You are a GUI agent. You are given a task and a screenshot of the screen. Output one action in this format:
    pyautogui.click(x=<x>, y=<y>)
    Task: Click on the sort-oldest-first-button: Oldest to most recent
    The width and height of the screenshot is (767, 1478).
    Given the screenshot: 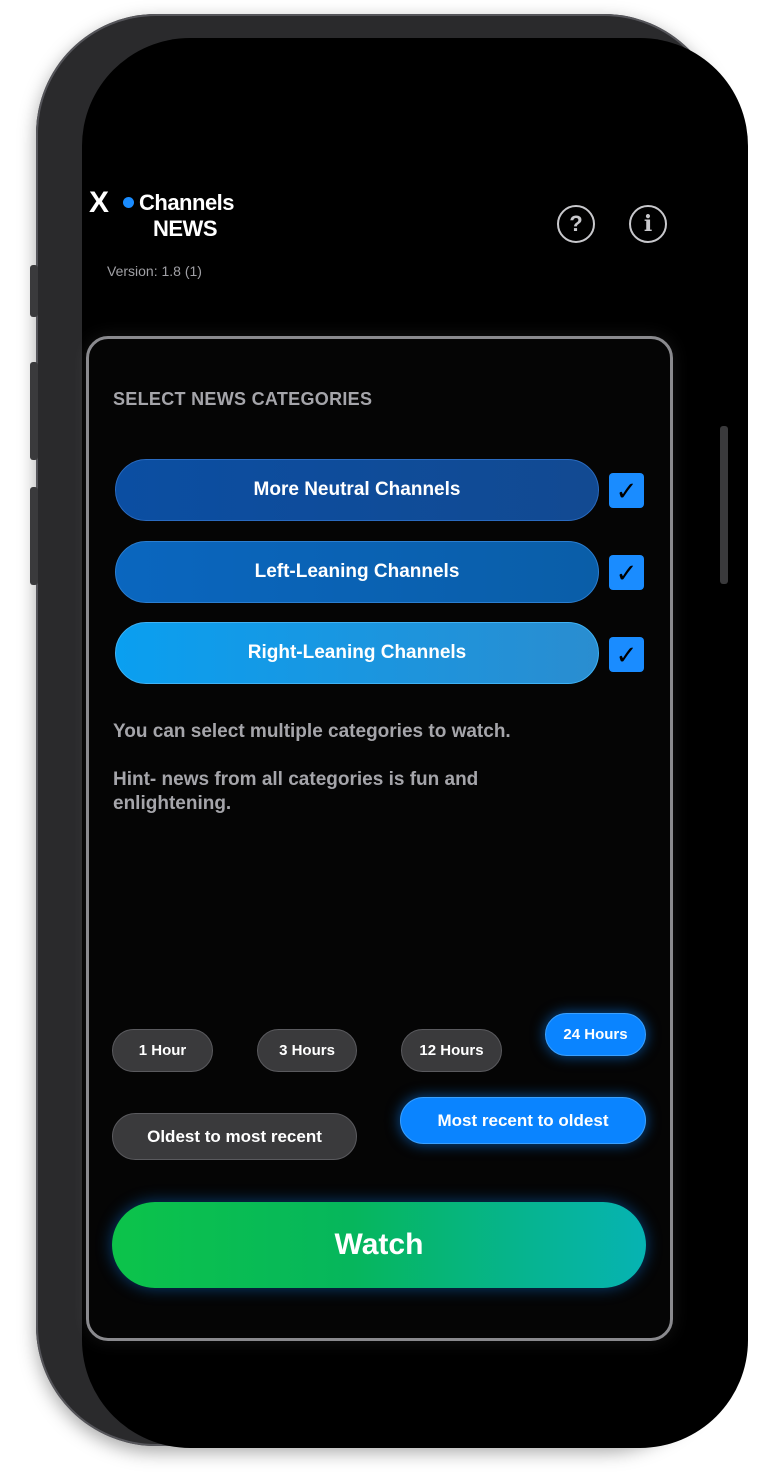 What is the action you would take?
    pyautogui.click(x=234, y=1136)
    